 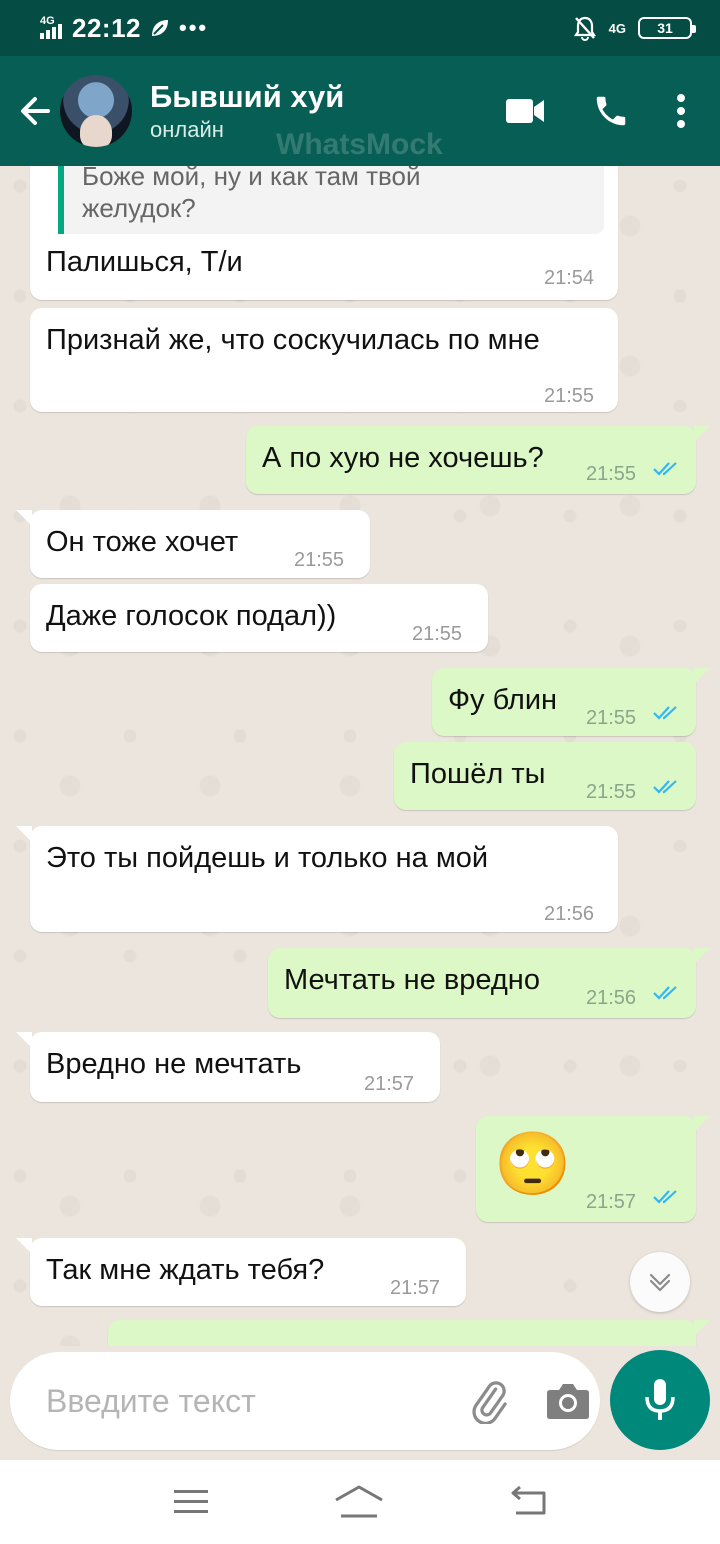 I want to click on leaf-notification-icon, so click(x=160, y=28).